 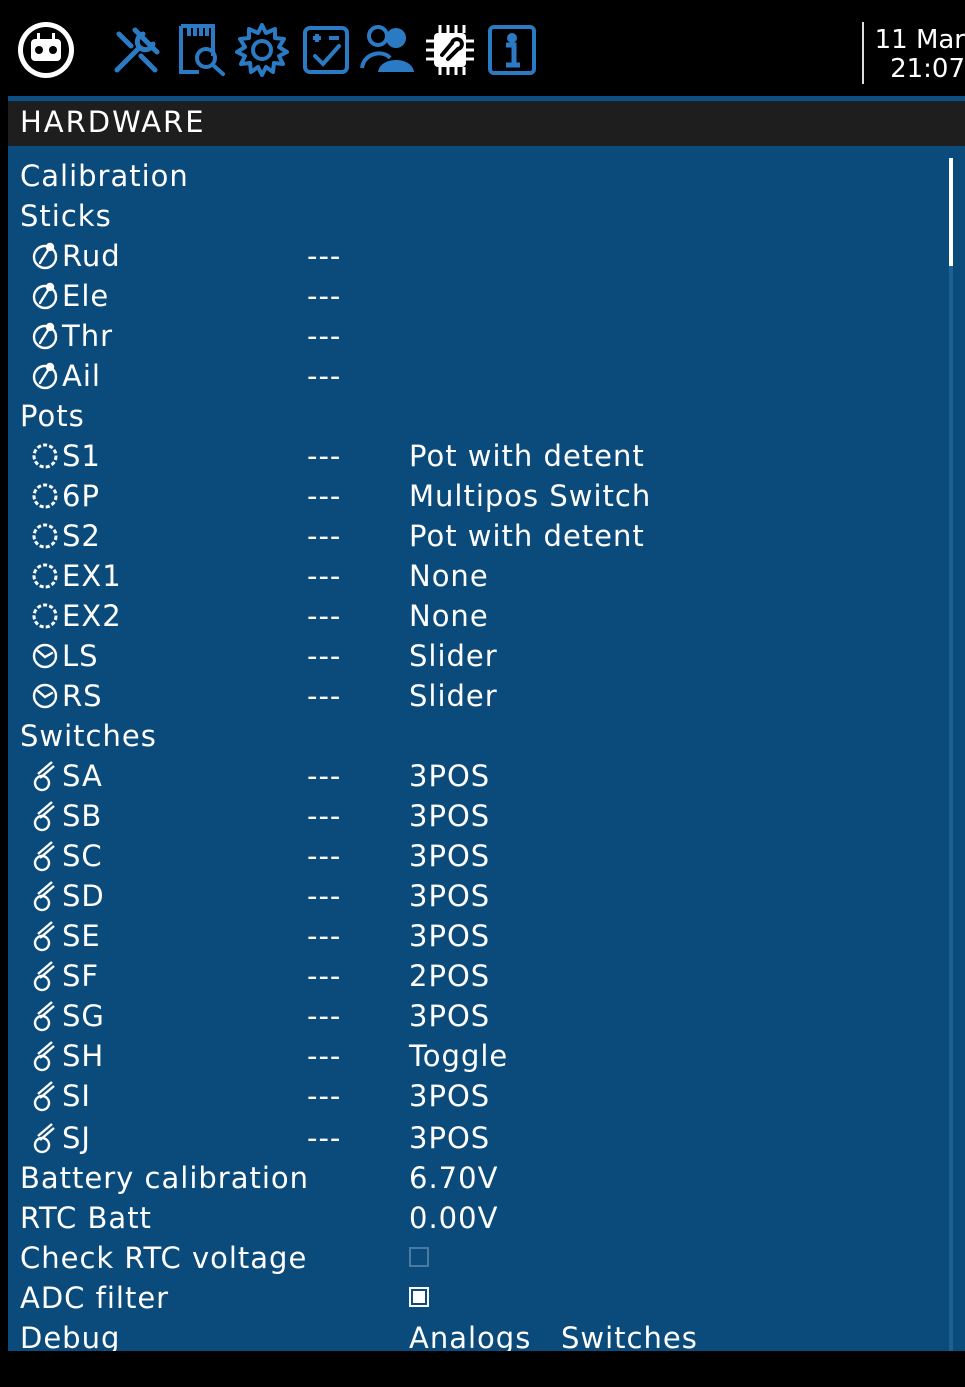 I want to click on pot-row: RS --- Slider, so click(x=478, y=696).